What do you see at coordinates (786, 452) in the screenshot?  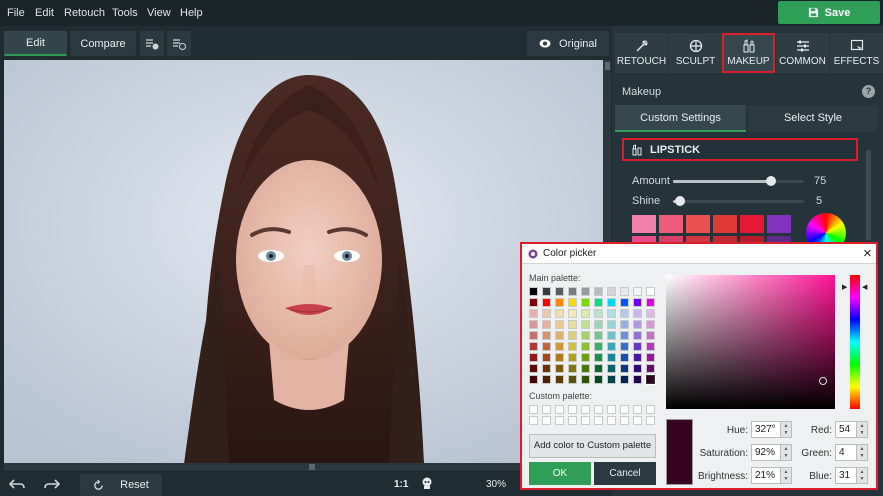 I see `saturation-spinner: ▲ ▼` at bounding box center [786, 452].